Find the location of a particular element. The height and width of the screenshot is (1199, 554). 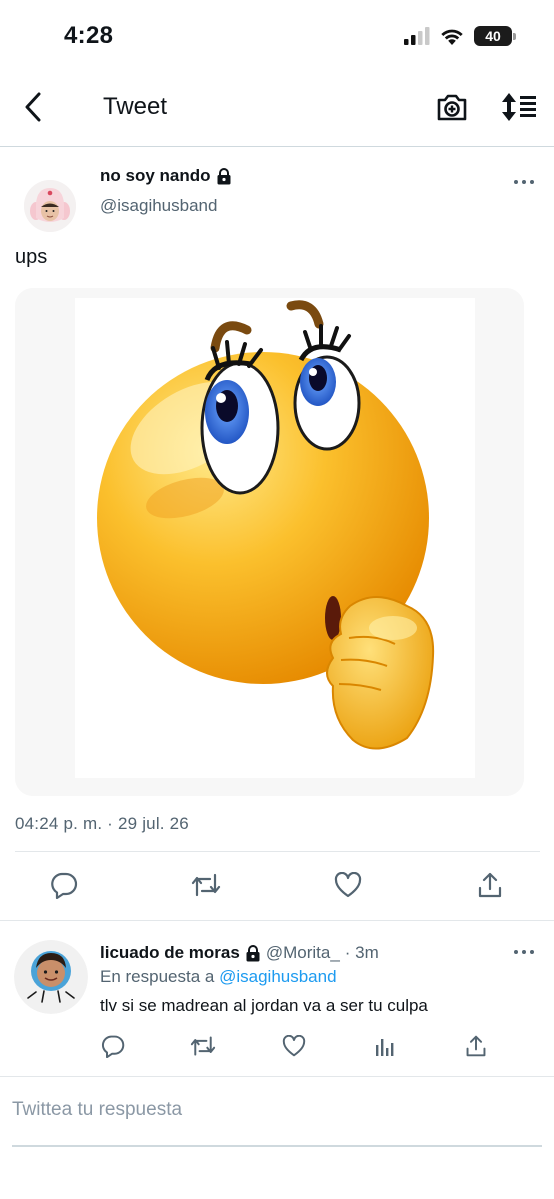

author-name: no soy nando is located at coordinates (166, 176).